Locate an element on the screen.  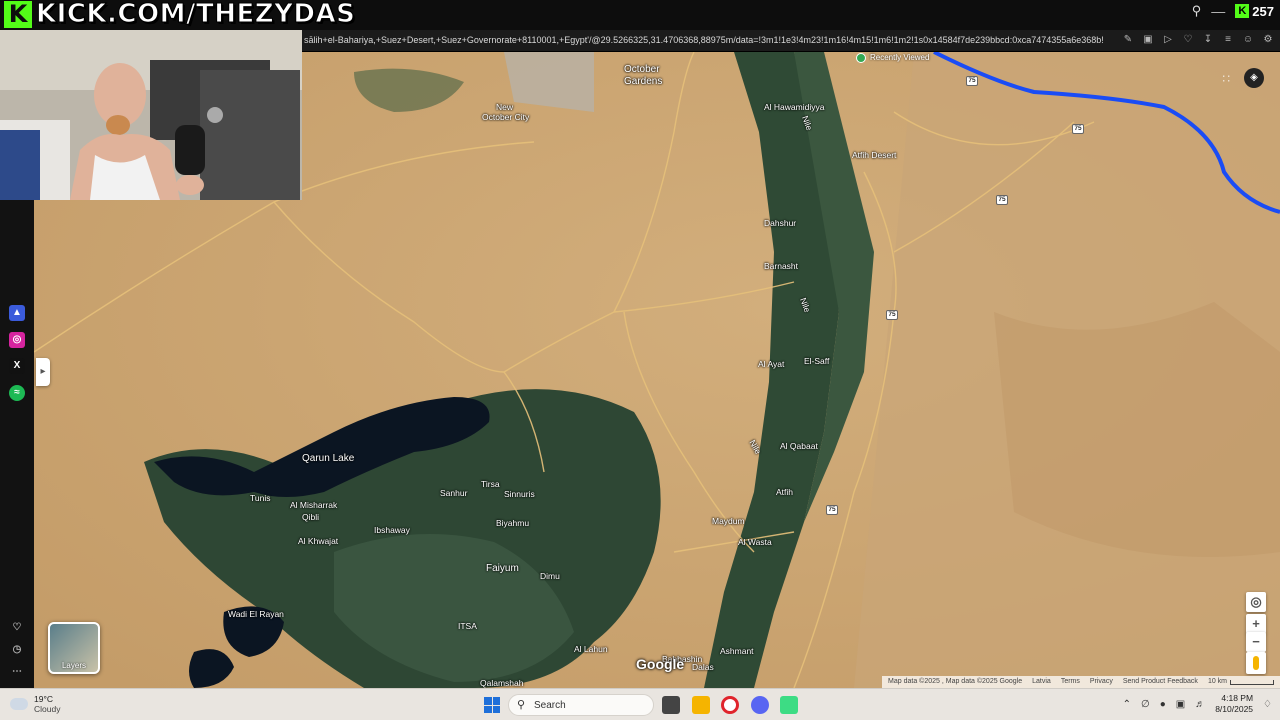
collapse-panel-button: ▸ is located at coordinates (43, 372).